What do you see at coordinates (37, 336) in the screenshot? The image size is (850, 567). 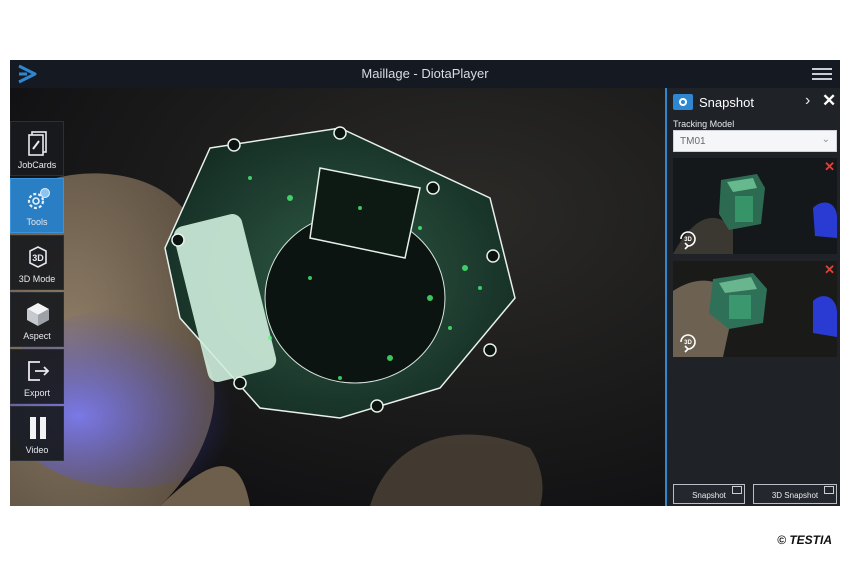 I see `toolbar-label-aspect: Aspect` at bounding box center [37, 336].